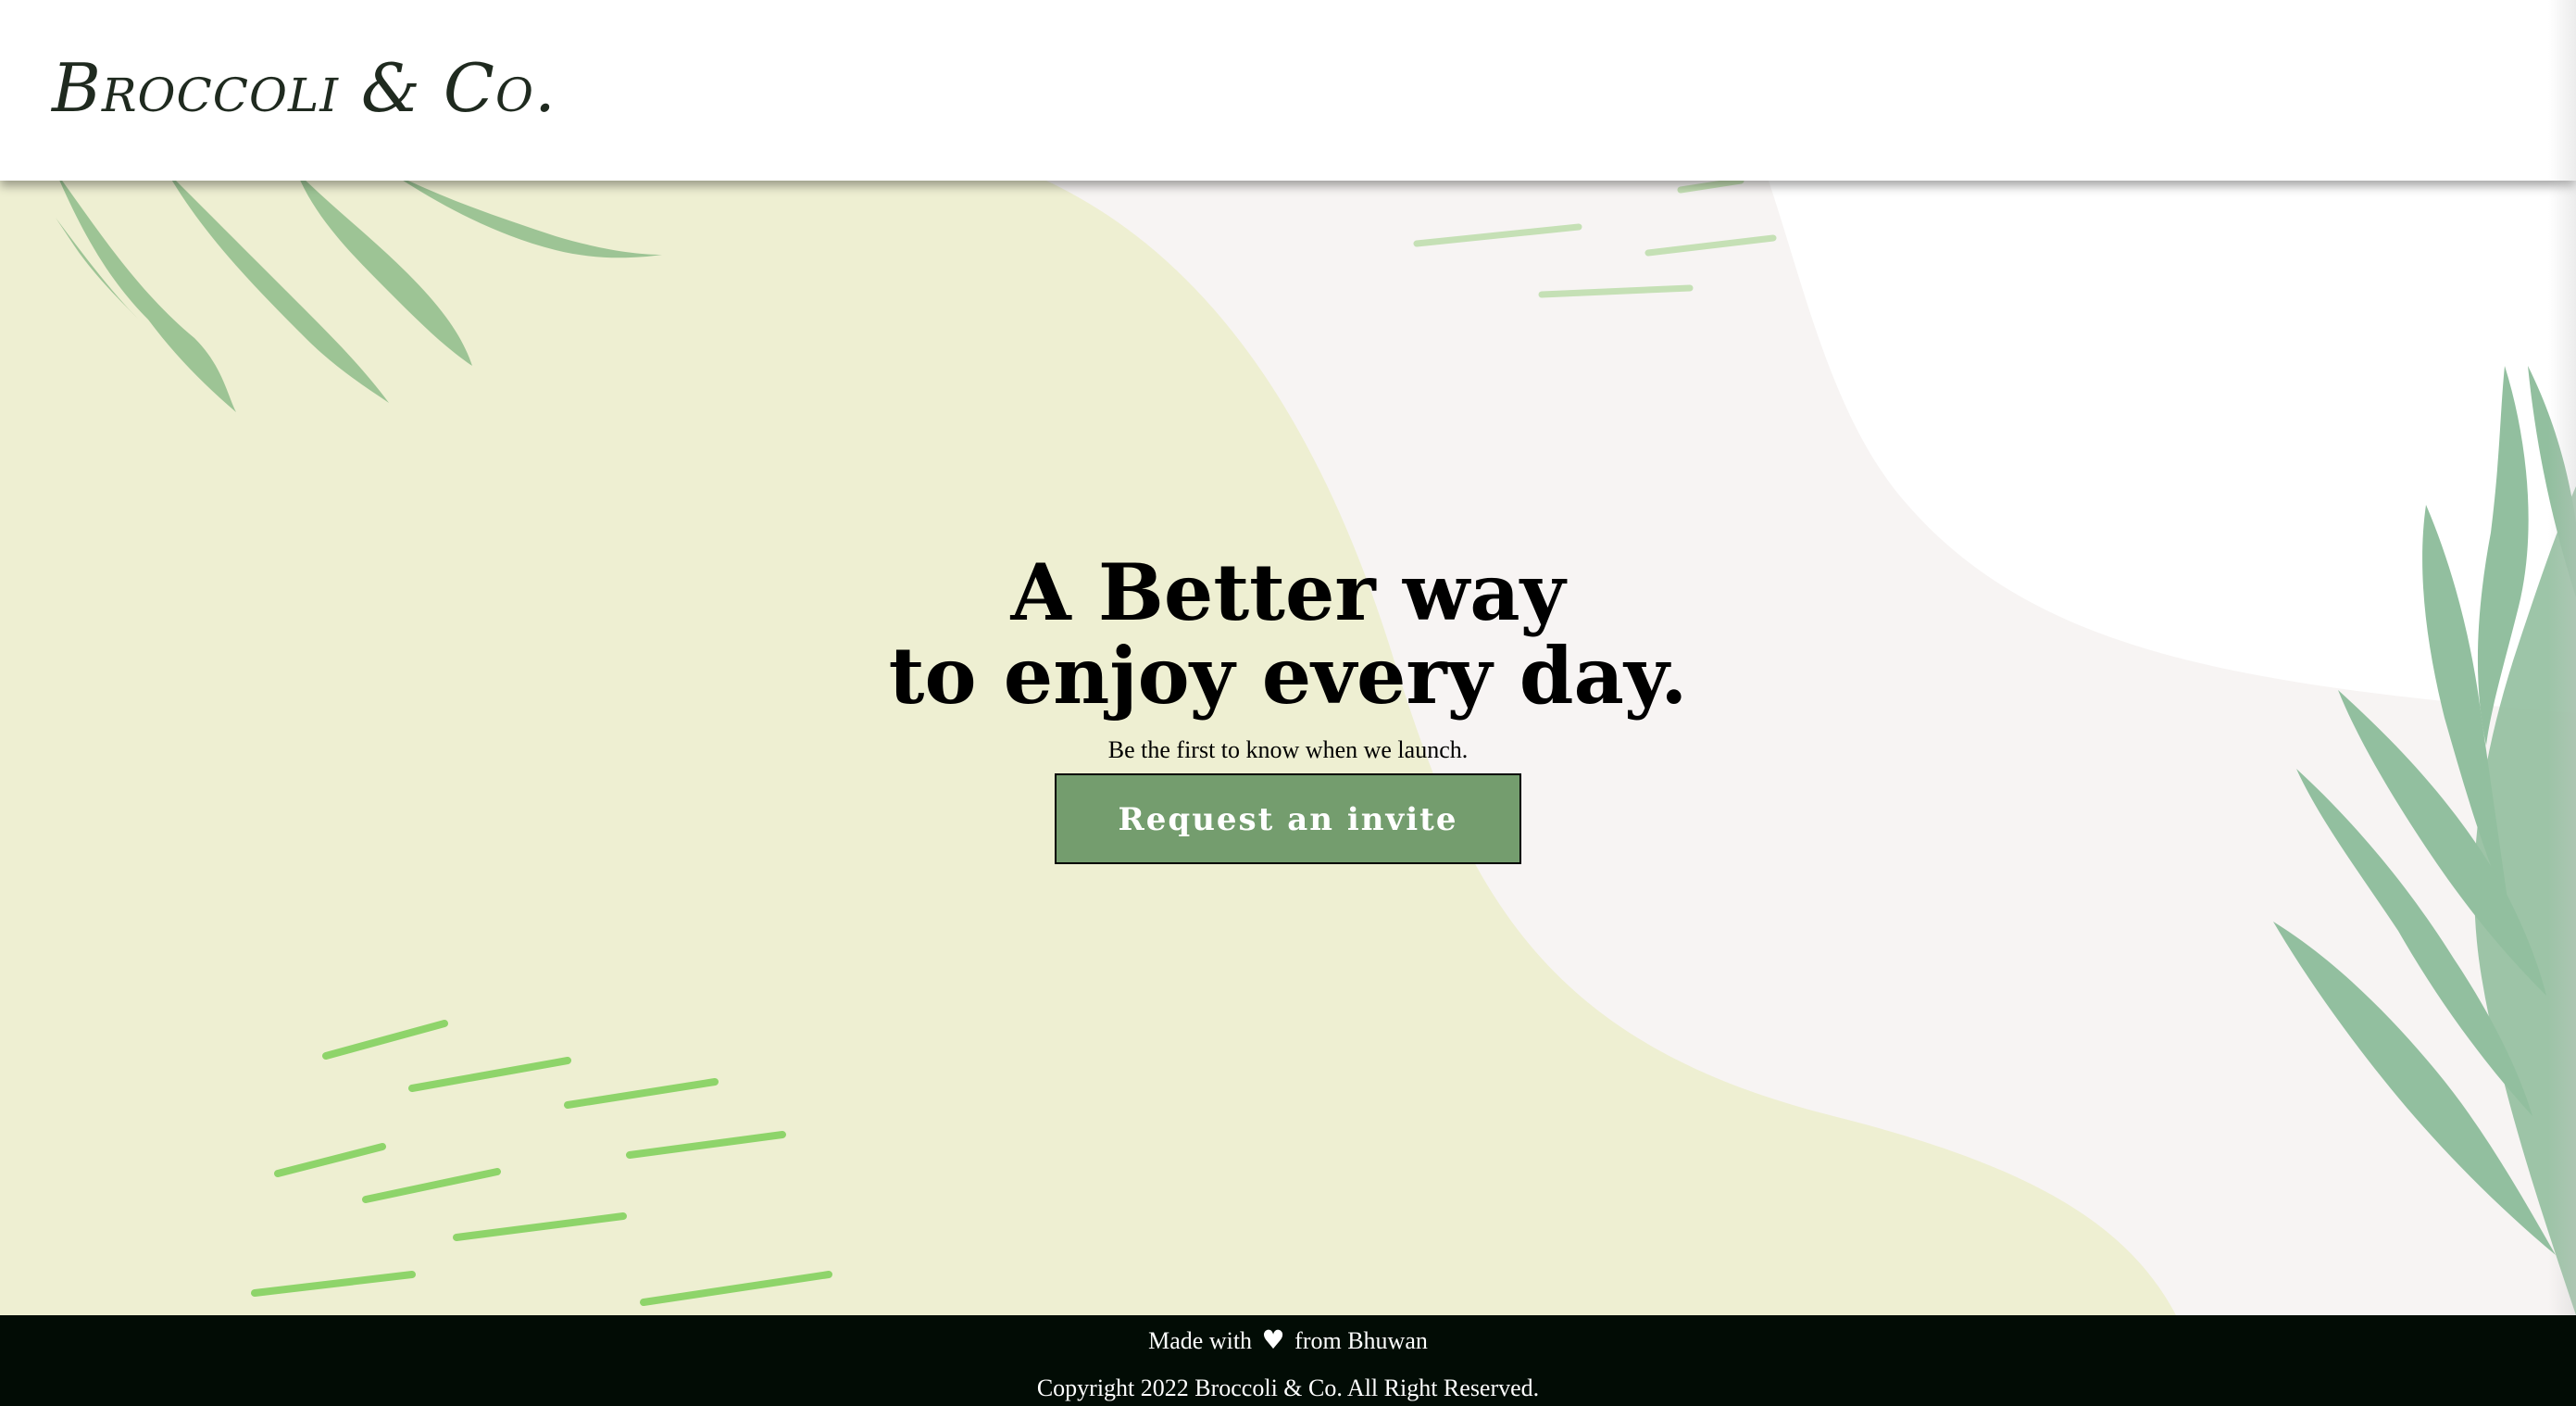 The image size is (2576, 1406). I want to click on hero-headline-line-2: to enjoy every day., so click(1288, 676).